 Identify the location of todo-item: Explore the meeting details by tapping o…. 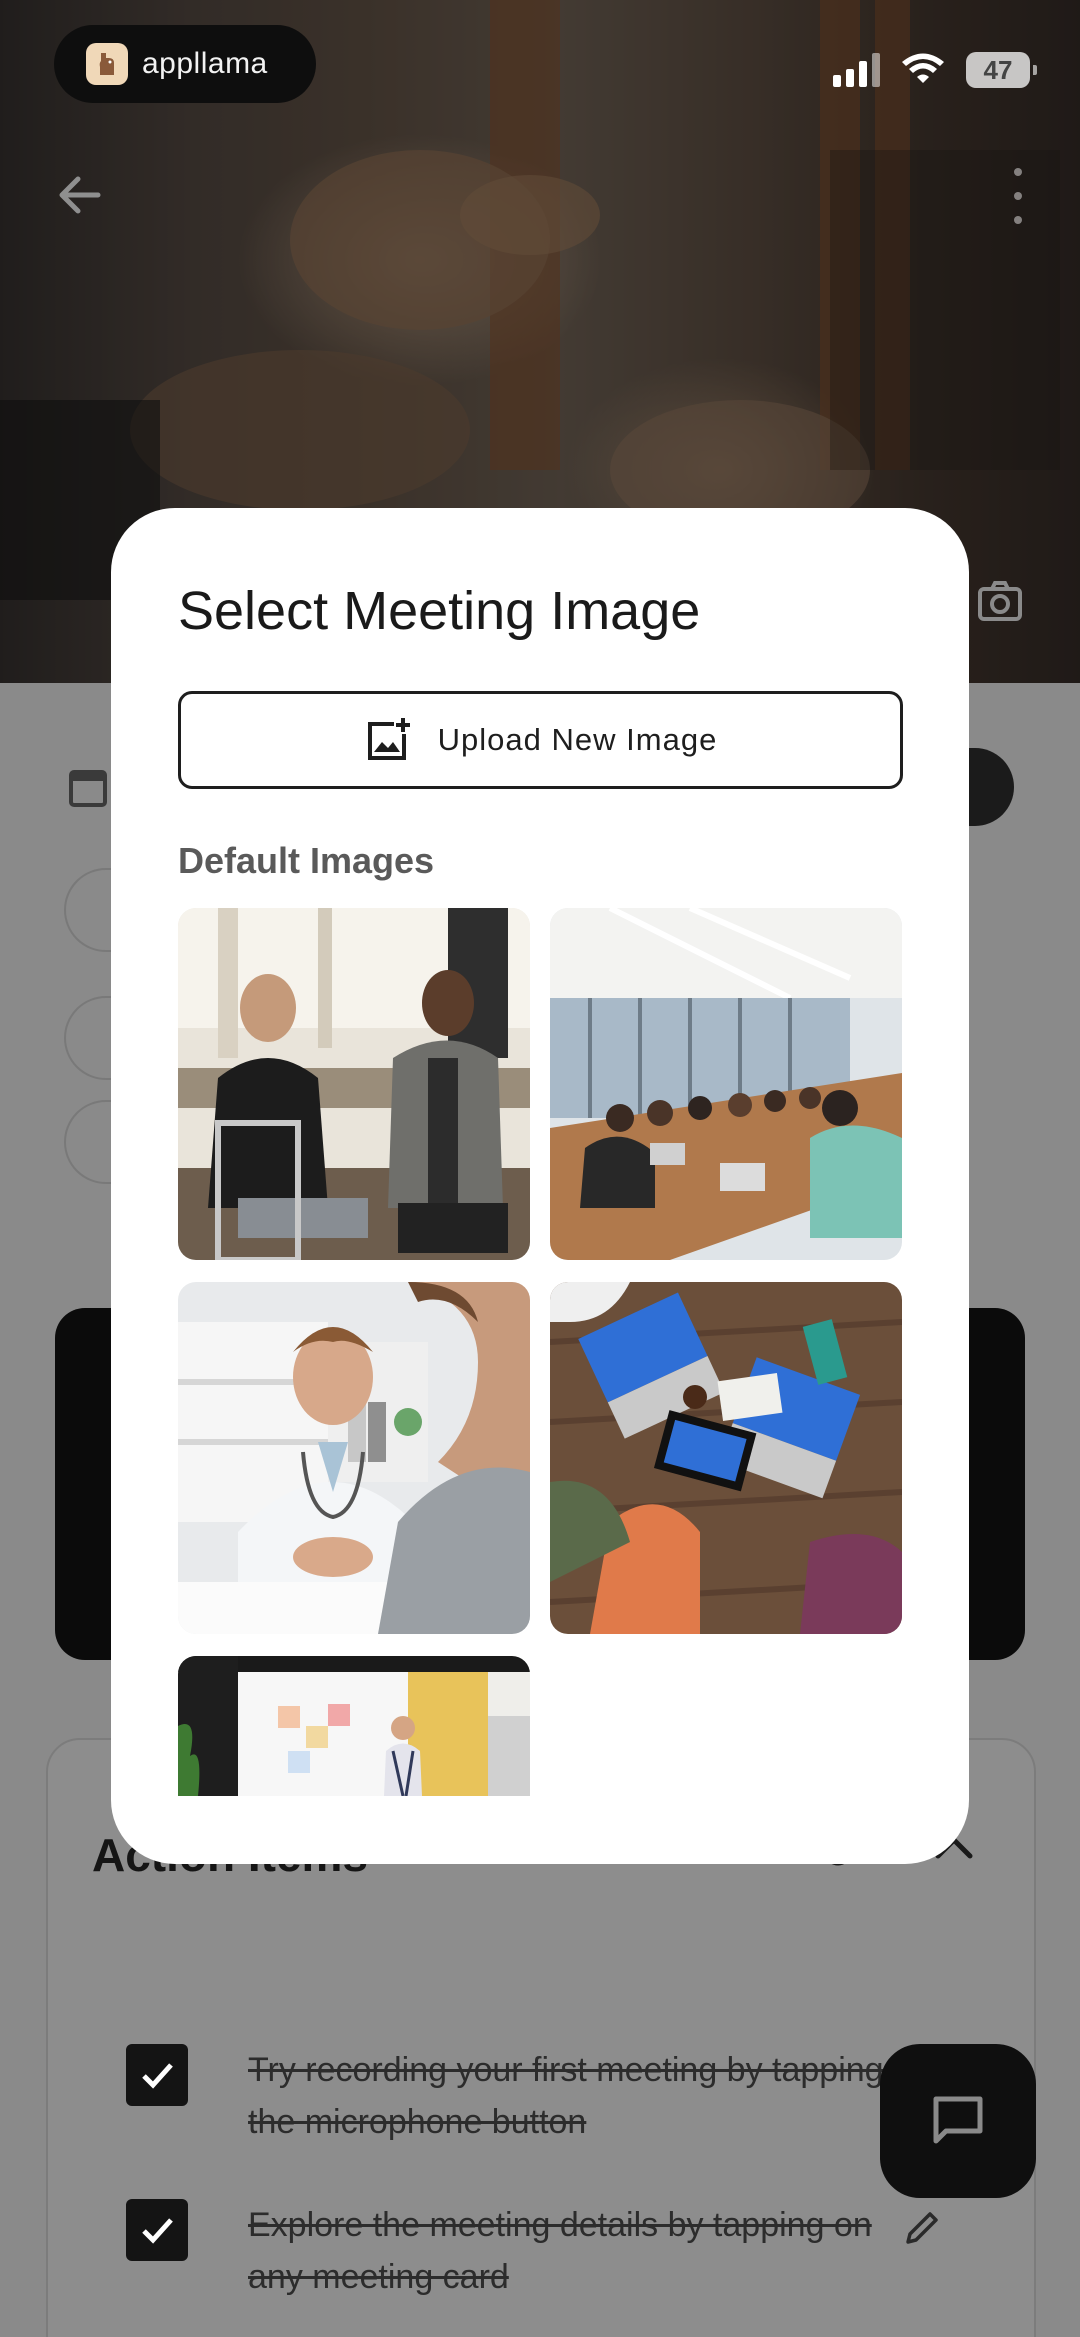
(507, 2251).